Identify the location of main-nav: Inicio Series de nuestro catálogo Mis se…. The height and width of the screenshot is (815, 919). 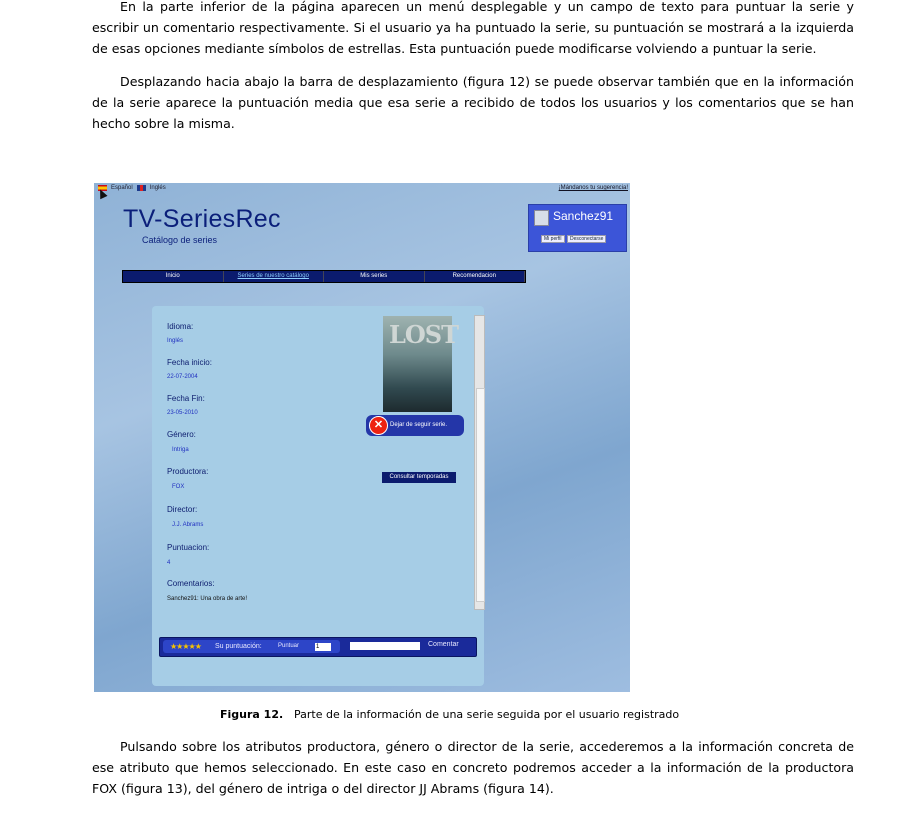
(324, 276).